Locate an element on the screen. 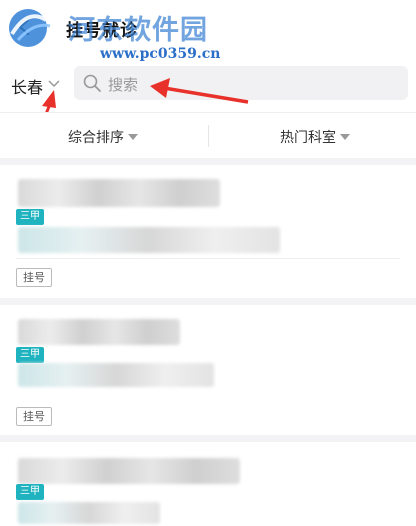 This screenshot has width=416, height=526. header-bar: 挂号就诊 河东软件园 www.pc0359.cn is located at coordinates (208, 31).